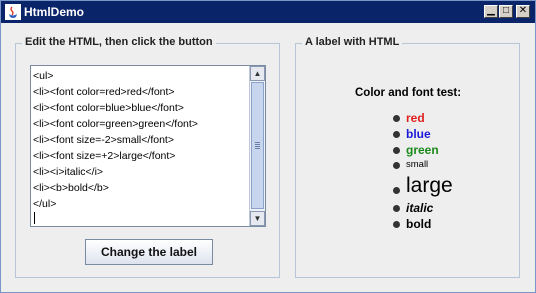 The width and height of the screenshot is (536, 293). I want to click on scroll-down-button: ▼, so click(257, 218).